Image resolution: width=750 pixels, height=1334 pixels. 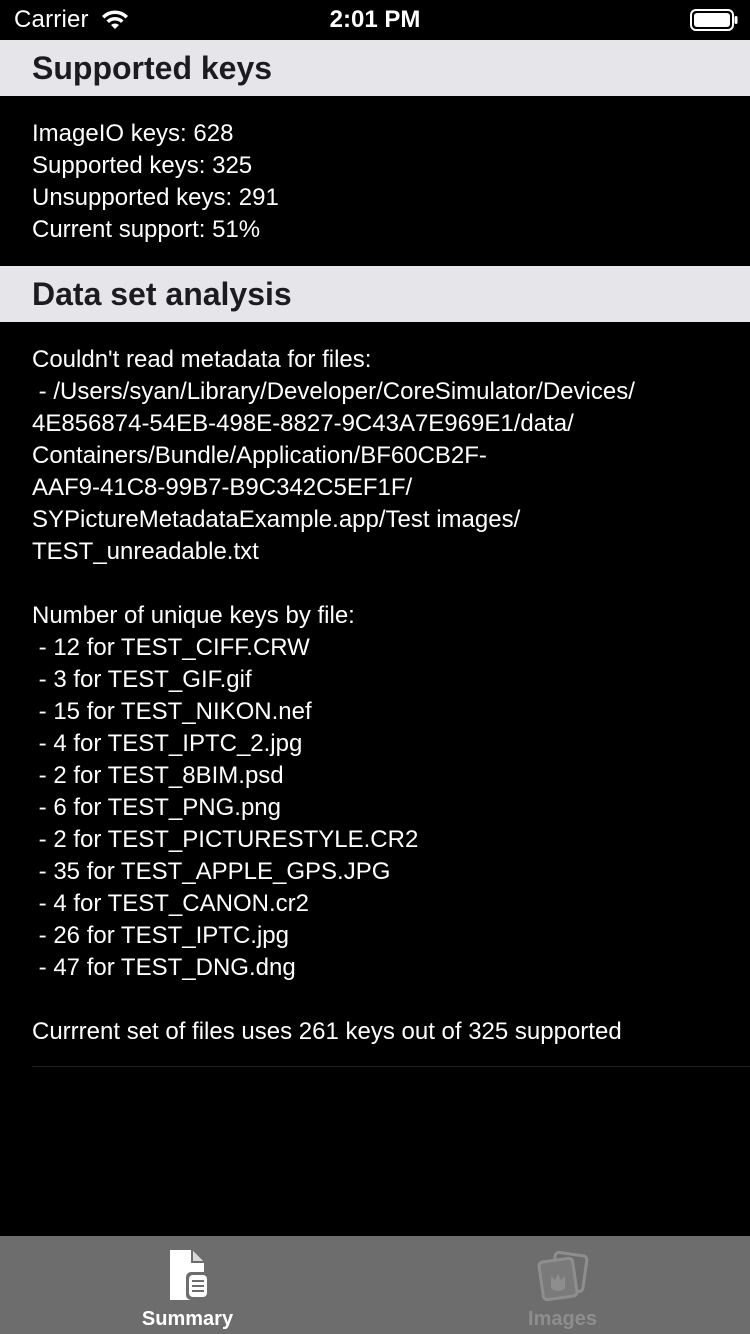 I want to click on text-line: - 4 for TEST_IPTC_2.jpg, so click(x=167, y=743).